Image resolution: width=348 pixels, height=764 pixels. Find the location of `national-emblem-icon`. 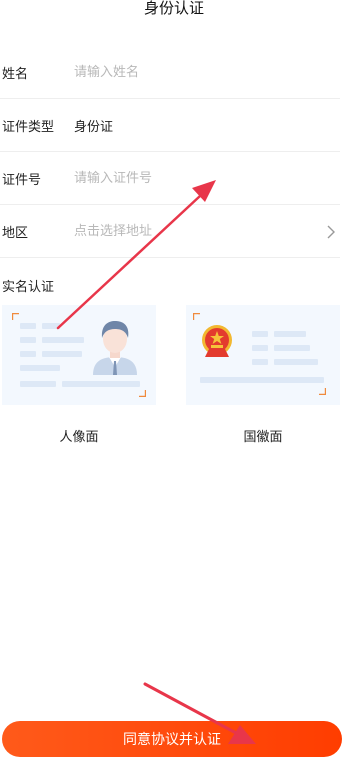

national-emblem-icon is located at coordinates (217, 341).